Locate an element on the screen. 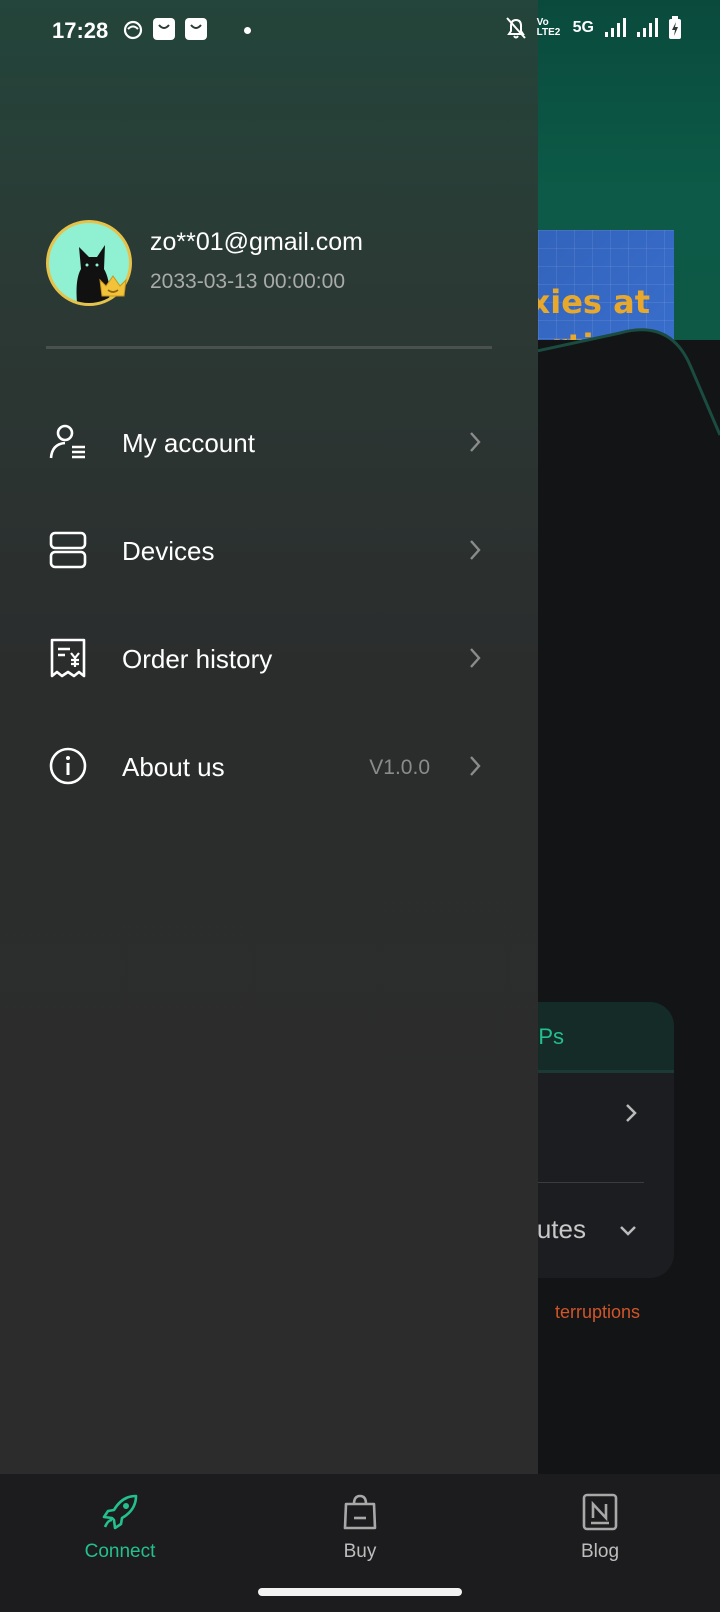 The height and width of the screenshot is (1612, 720). network-type: 5G is located at coordinates (583, 27).